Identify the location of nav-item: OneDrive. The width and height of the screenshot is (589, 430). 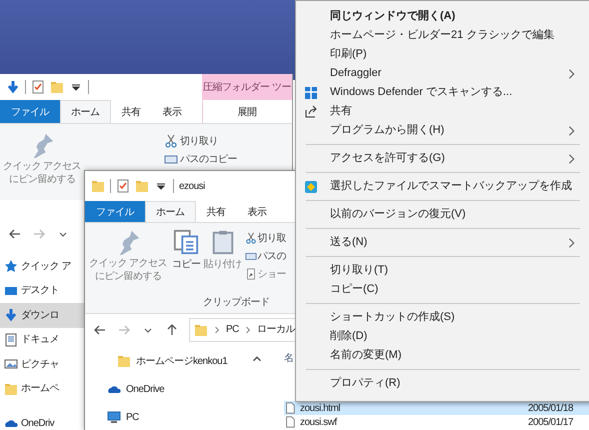
(184, 389).